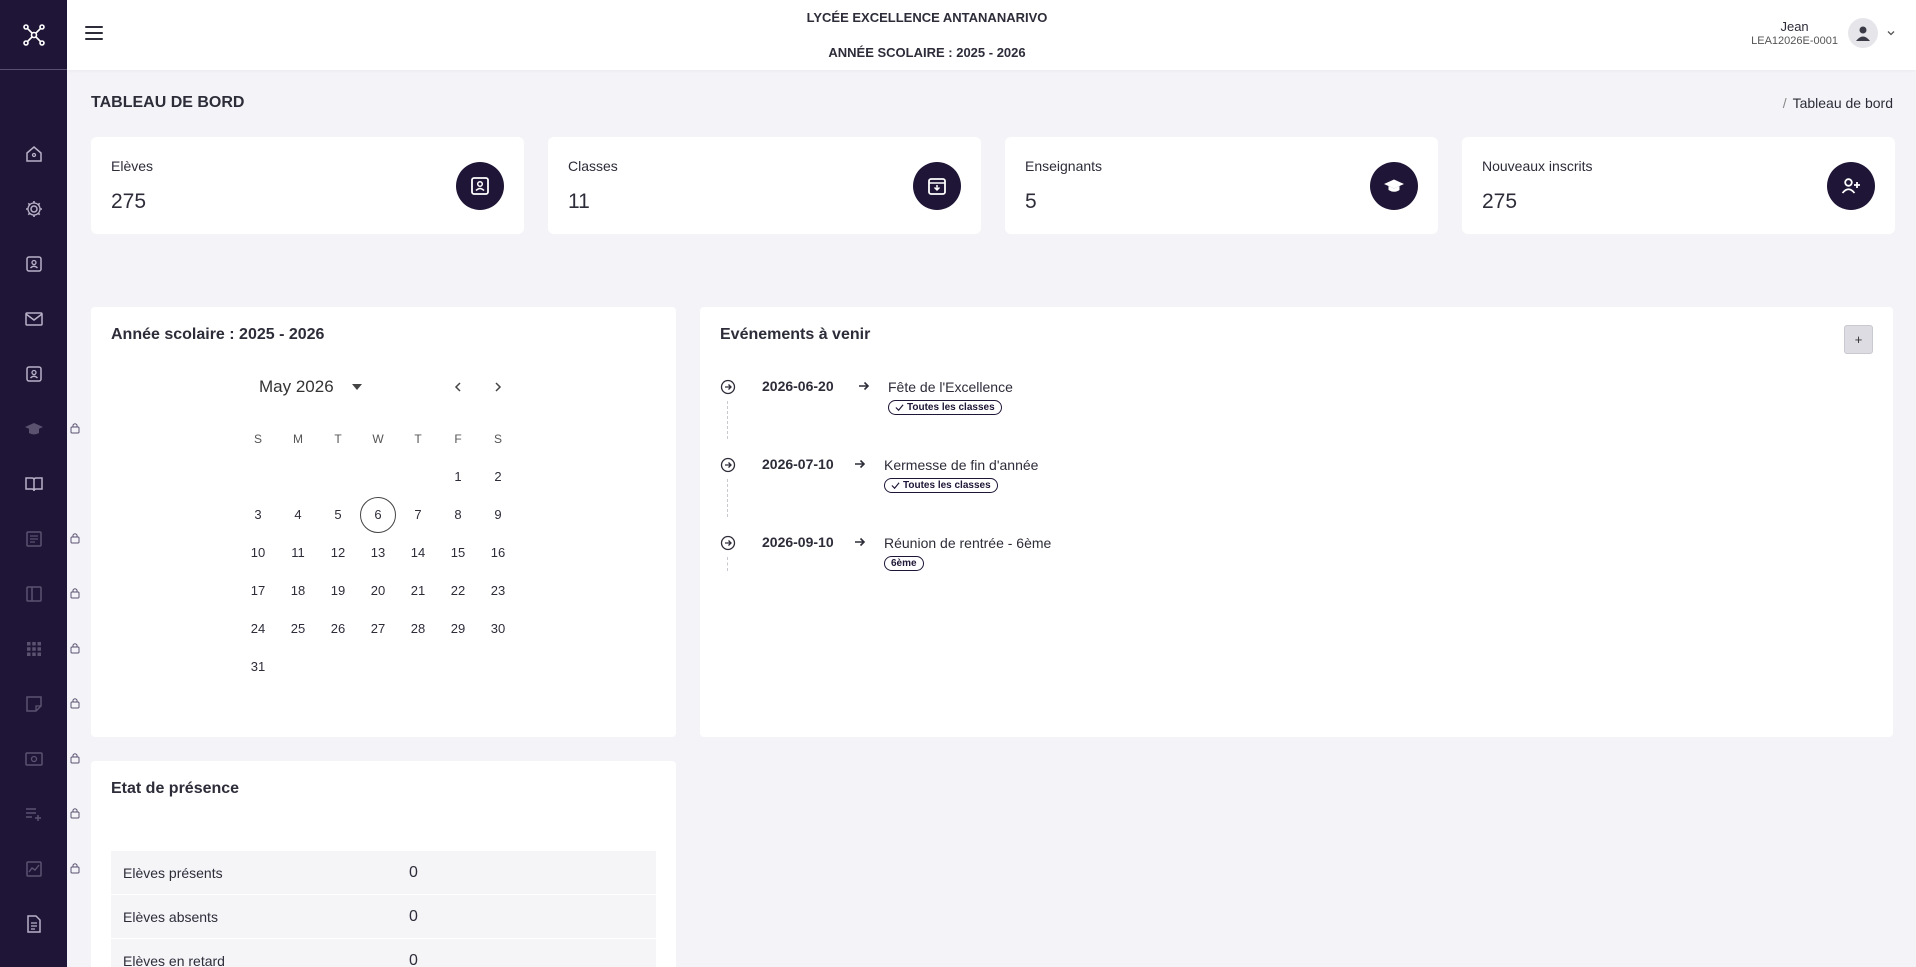 The image size is (1916, 967). What do you see at coordinates (458, 629) in the screenshot?
I see `calendar-day: 29` at bounding box center [458, 629].